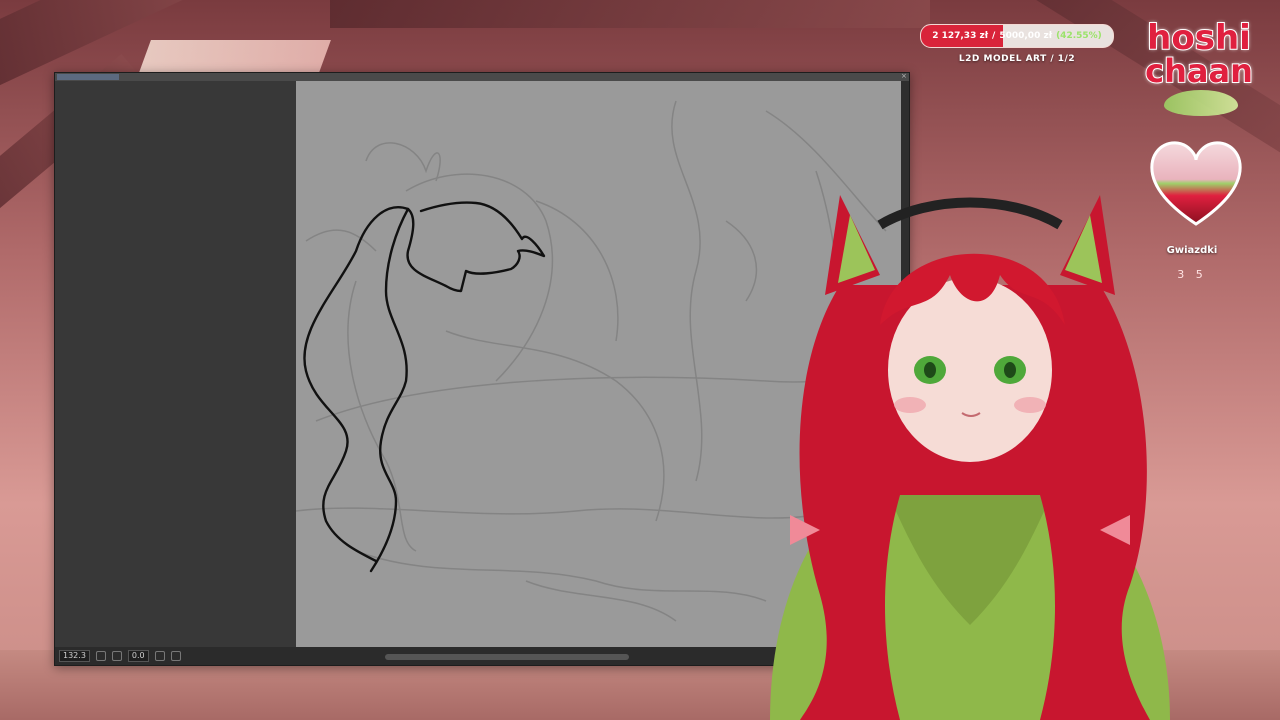  Describe the element at coordinates (100, 656) in the screenshot. I see `zoom-out-button` at that location.